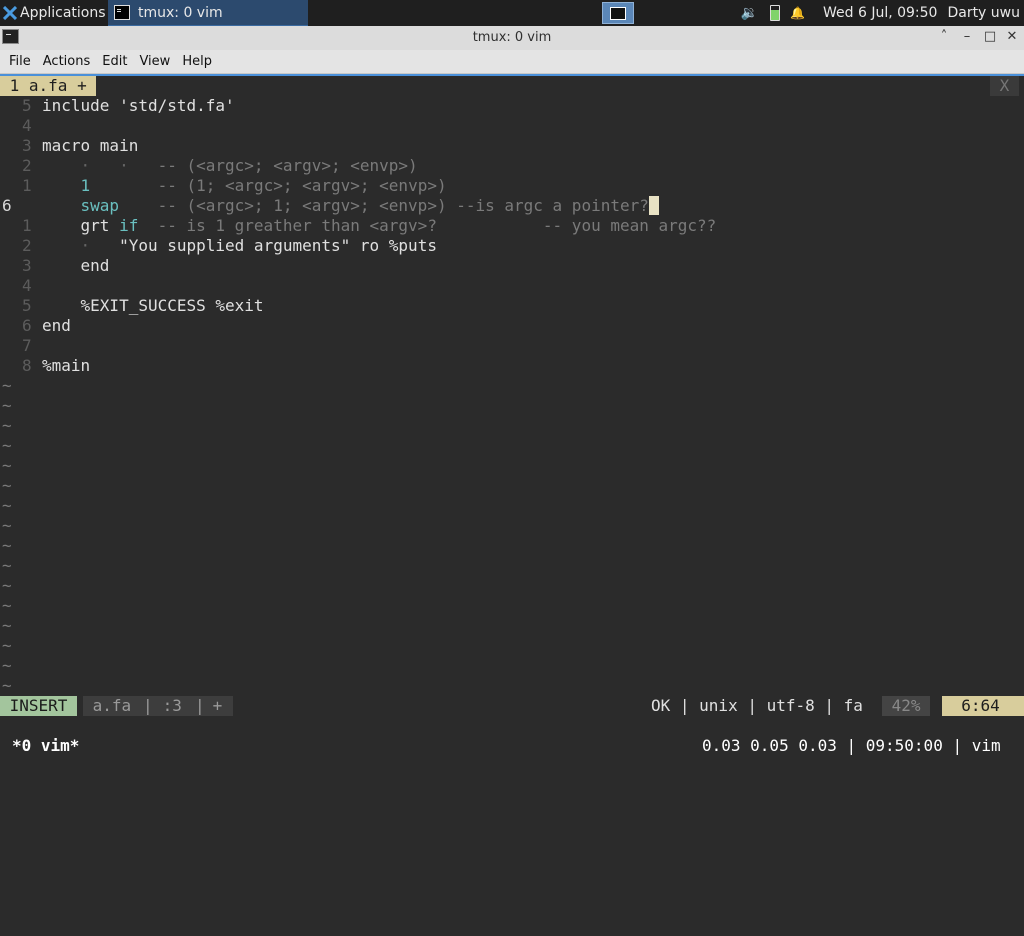  I want to click on code-line: 8 %main, so click(512, 366).